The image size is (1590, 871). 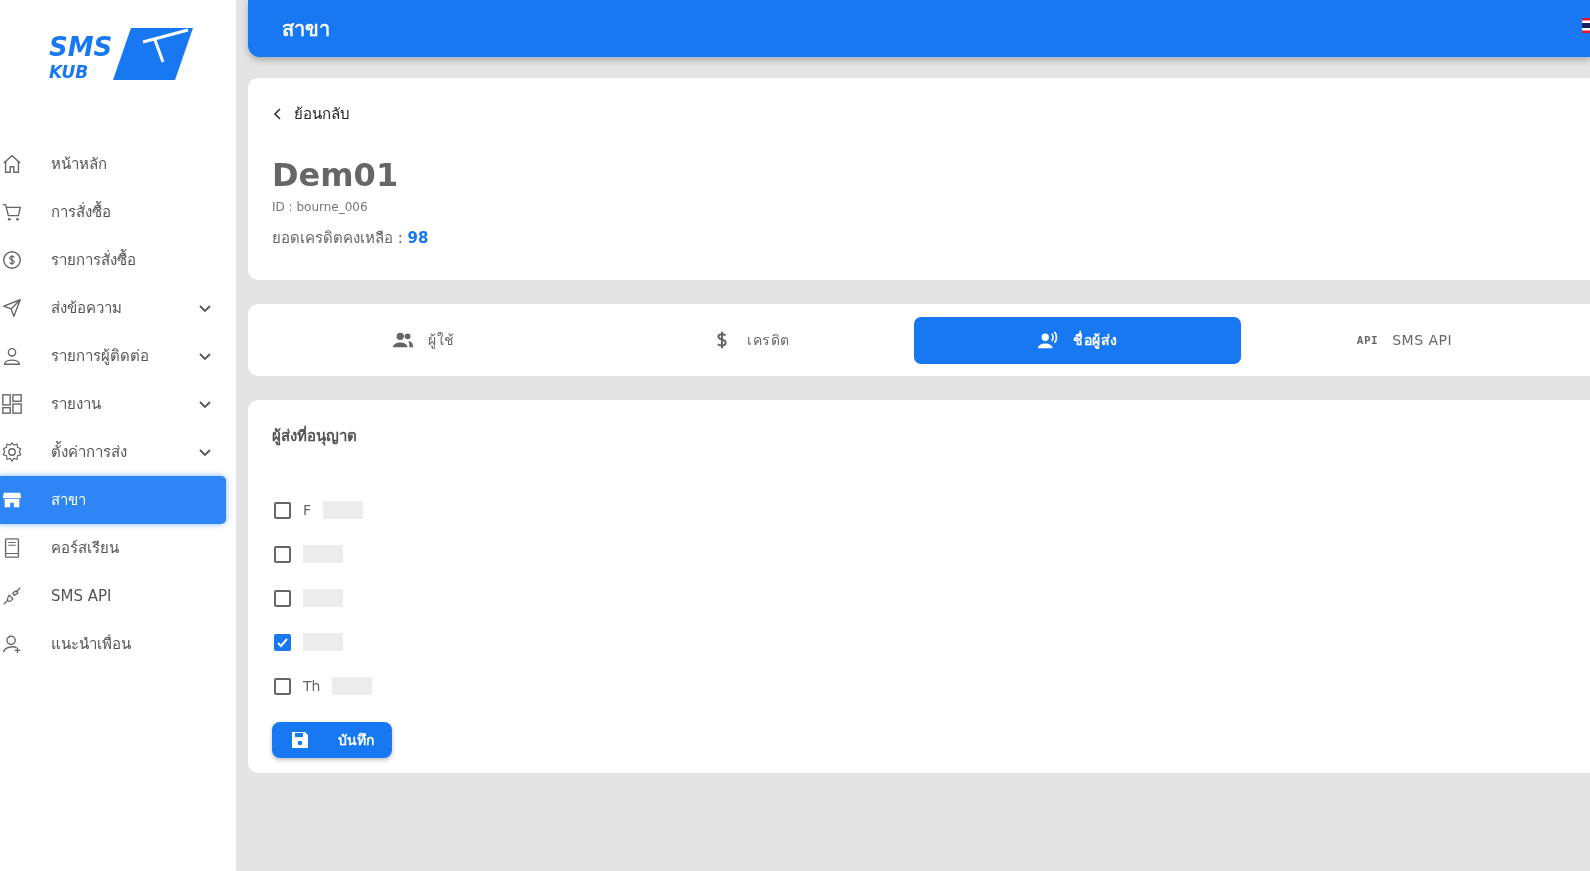 I want to click on add-person-icon, so click(x=12, y=644).